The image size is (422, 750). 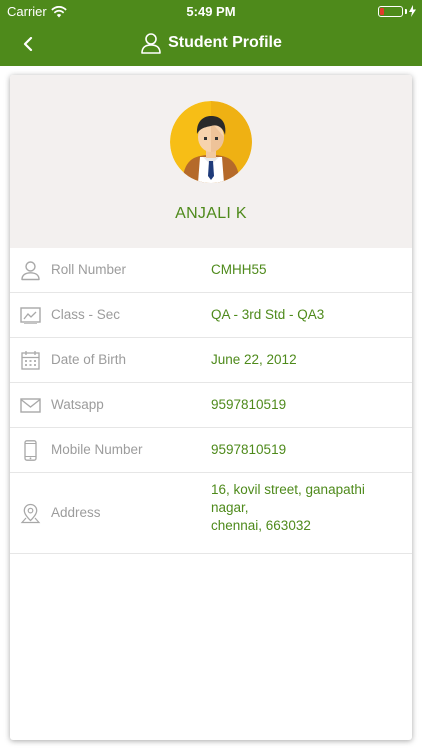 I want to click on detail-label: Mobile Number, so click(x=97, y=449).